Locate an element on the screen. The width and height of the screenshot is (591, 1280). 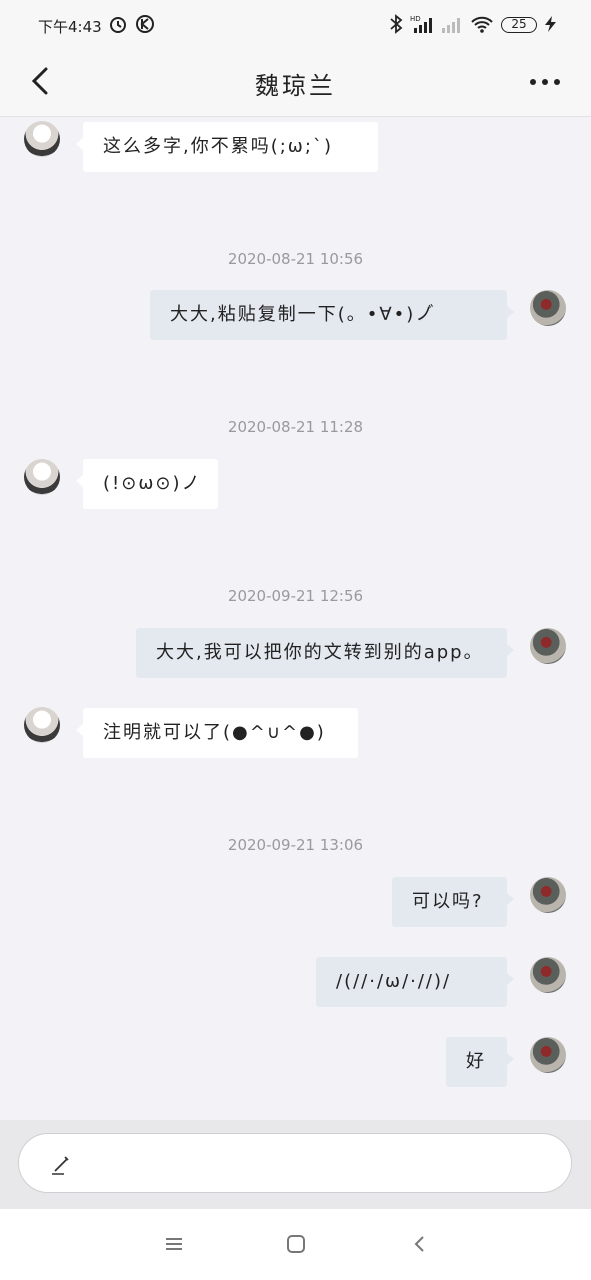
message-timestamp: 2020-09-21 12:56 is located at coordinates (295, 596).